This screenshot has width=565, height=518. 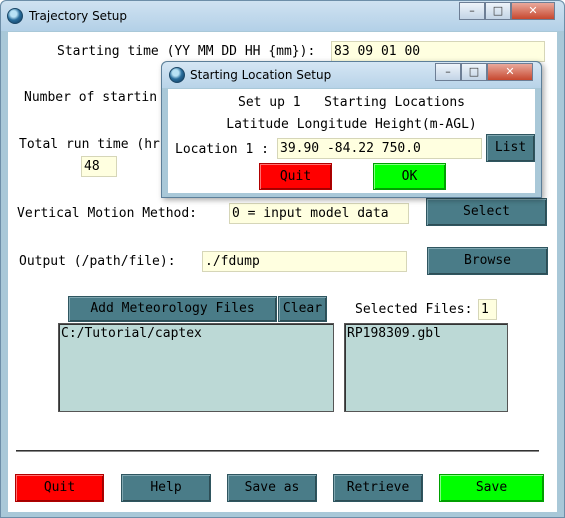 What do you see at coordinates (438, 51) in the screenshot?
I see `starting-time-input: 83 09 01 00` at bounding box center [438, 51].